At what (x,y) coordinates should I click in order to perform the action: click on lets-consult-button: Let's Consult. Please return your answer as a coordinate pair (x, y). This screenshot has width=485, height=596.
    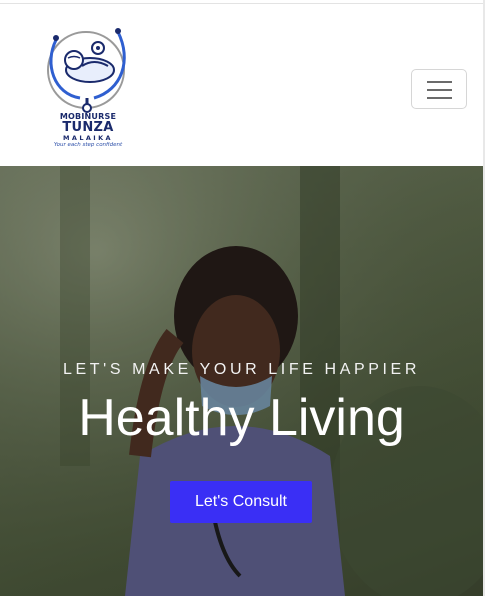
    Looking at the image, I should click on (241, 502).